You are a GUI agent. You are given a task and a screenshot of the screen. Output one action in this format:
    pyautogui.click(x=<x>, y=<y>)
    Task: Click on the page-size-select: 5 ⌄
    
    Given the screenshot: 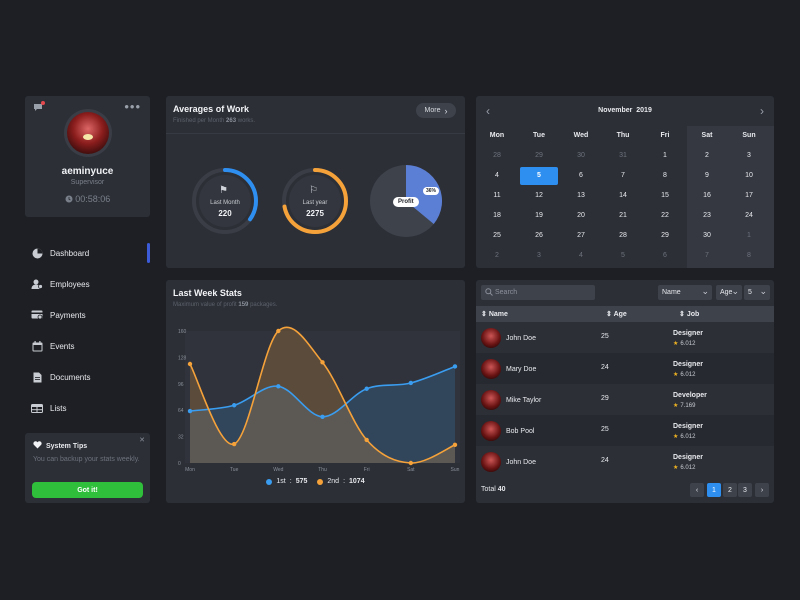 What is the action you would take?
    pyautogui.click(x=757, y=292)
    